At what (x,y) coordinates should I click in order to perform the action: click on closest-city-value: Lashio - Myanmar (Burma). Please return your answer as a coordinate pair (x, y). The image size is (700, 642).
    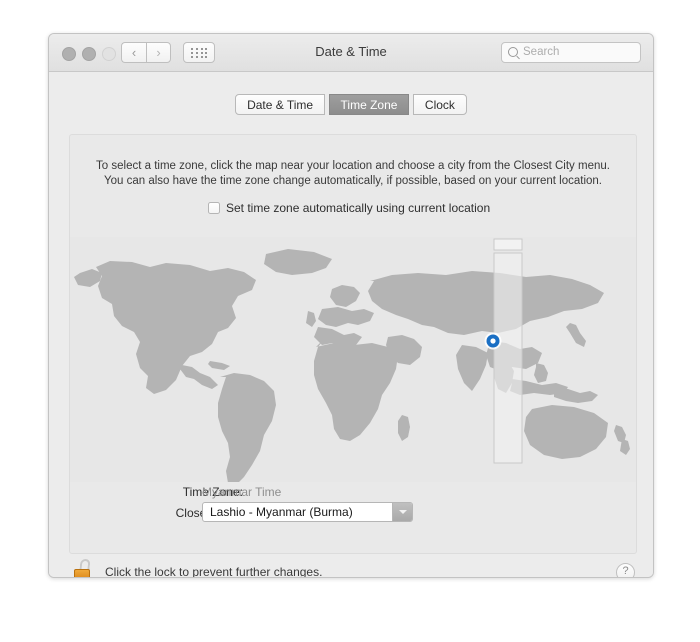
    Looking at the image, I should click on (281, 512).